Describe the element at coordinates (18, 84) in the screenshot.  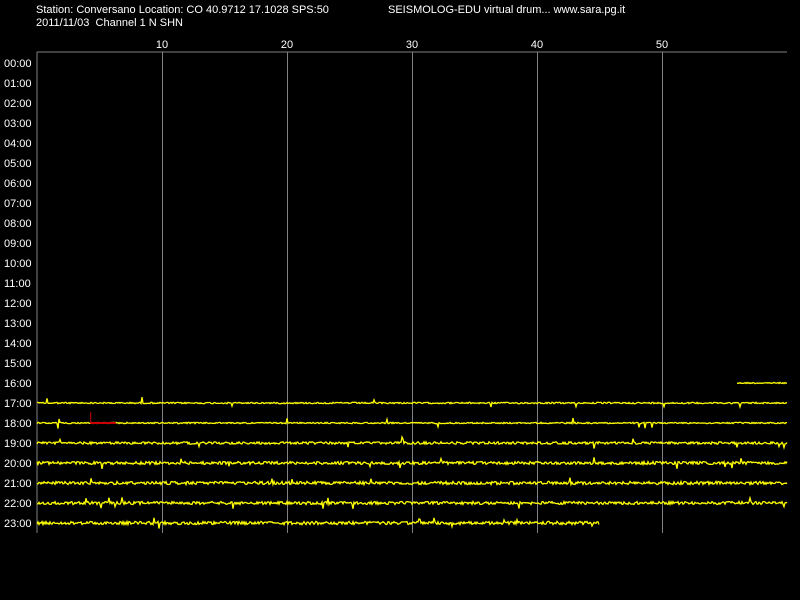
I see `hour-label: 01:00` at that location.